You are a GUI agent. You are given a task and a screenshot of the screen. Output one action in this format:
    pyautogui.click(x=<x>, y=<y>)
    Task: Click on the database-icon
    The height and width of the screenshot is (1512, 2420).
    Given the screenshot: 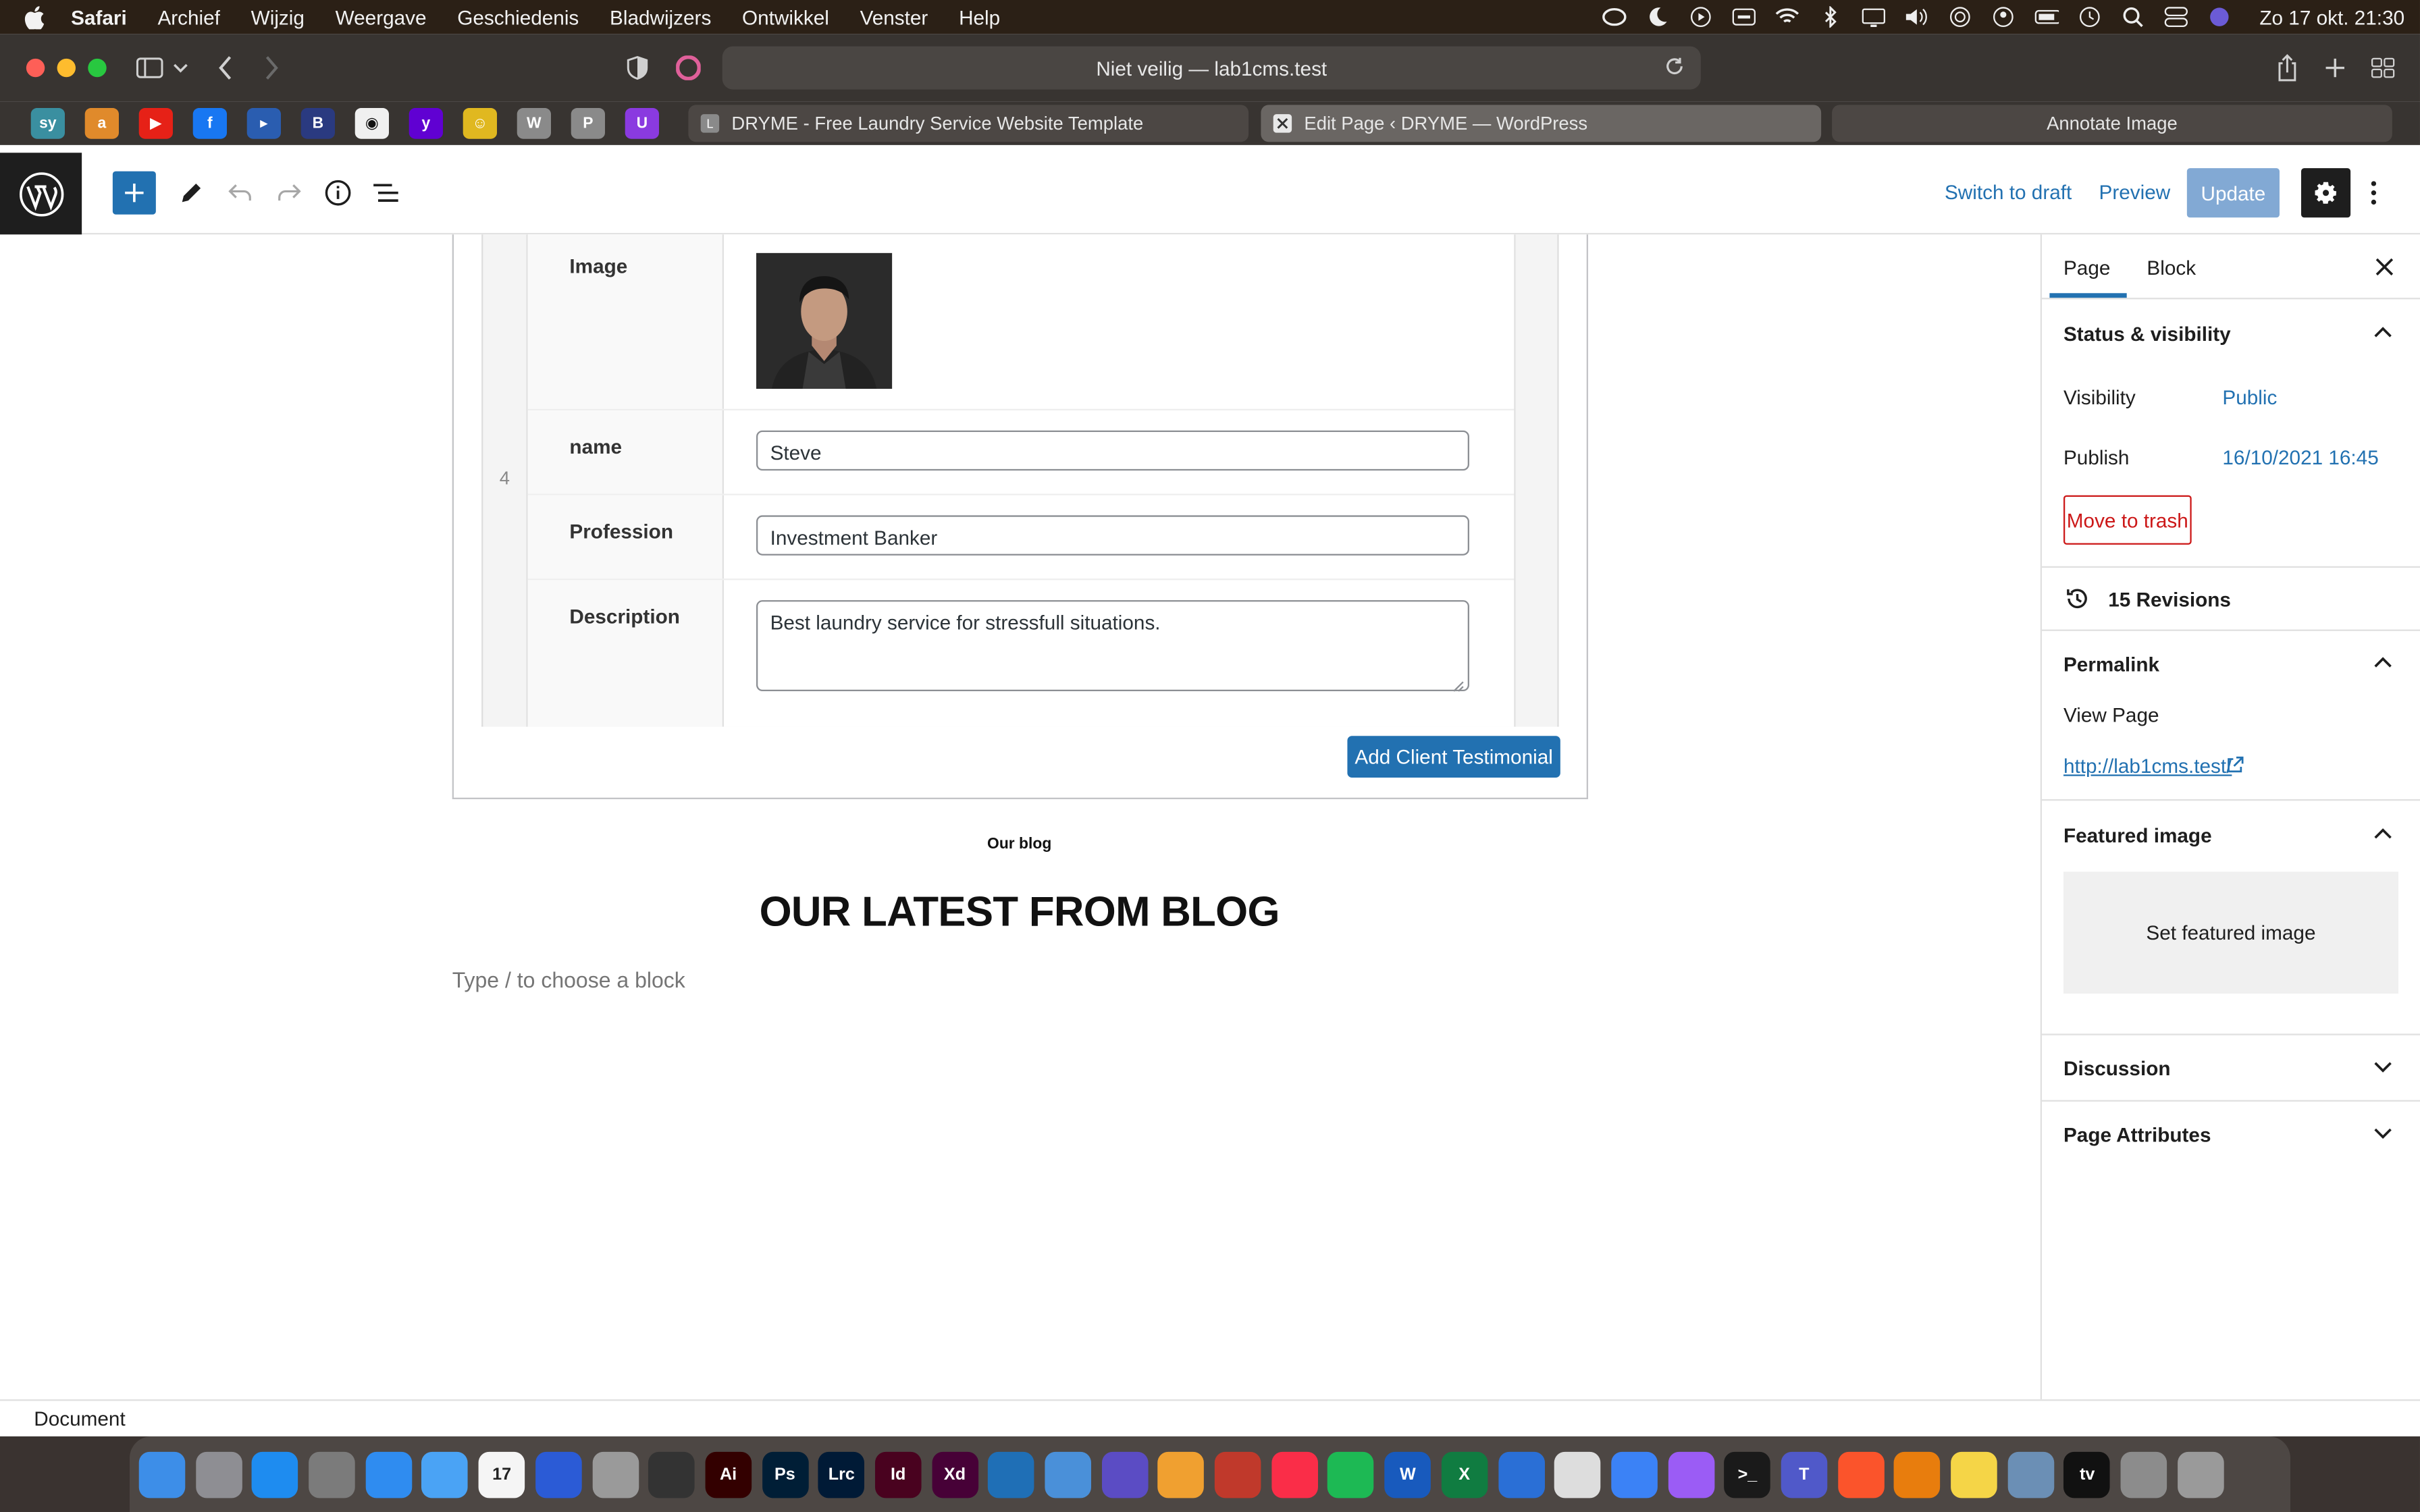 What is the action you would take?
    pyautogui.click(x=1237, y=1474)
    